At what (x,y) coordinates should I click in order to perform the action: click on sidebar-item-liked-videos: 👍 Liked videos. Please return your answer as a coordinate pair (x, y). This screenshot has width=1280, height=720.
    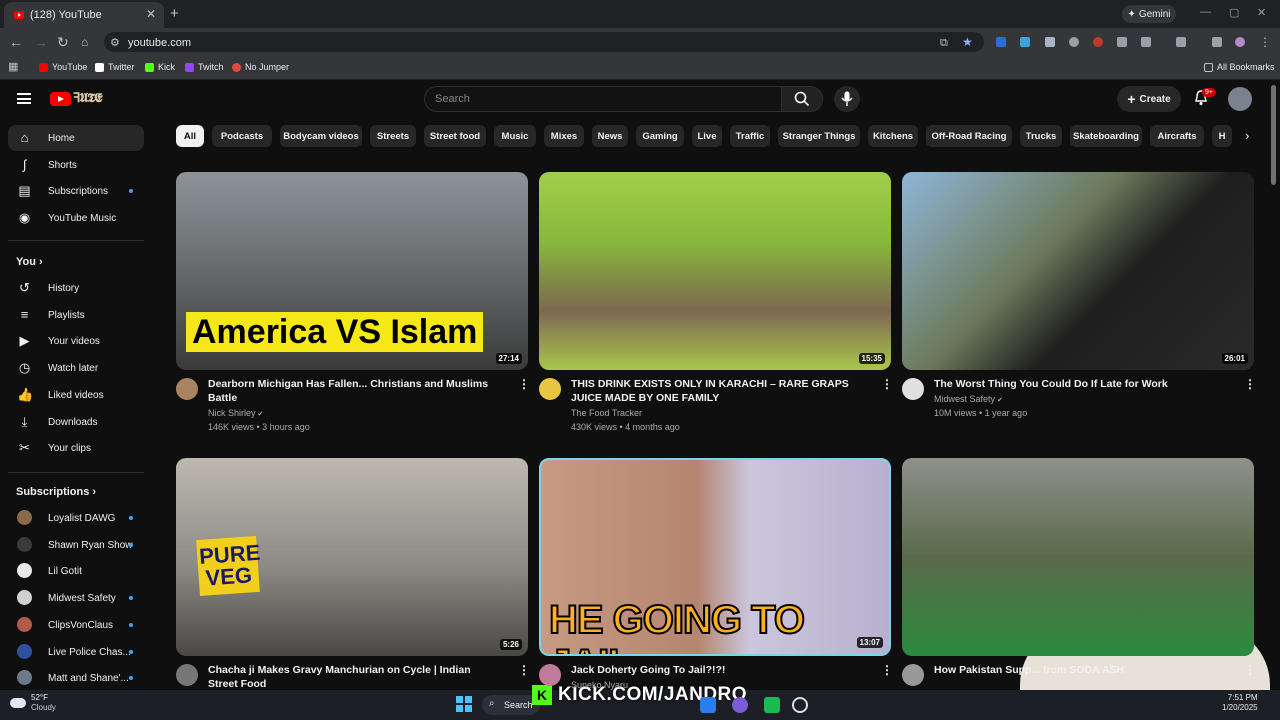
    Looking at the image, I should click on (76, 395).